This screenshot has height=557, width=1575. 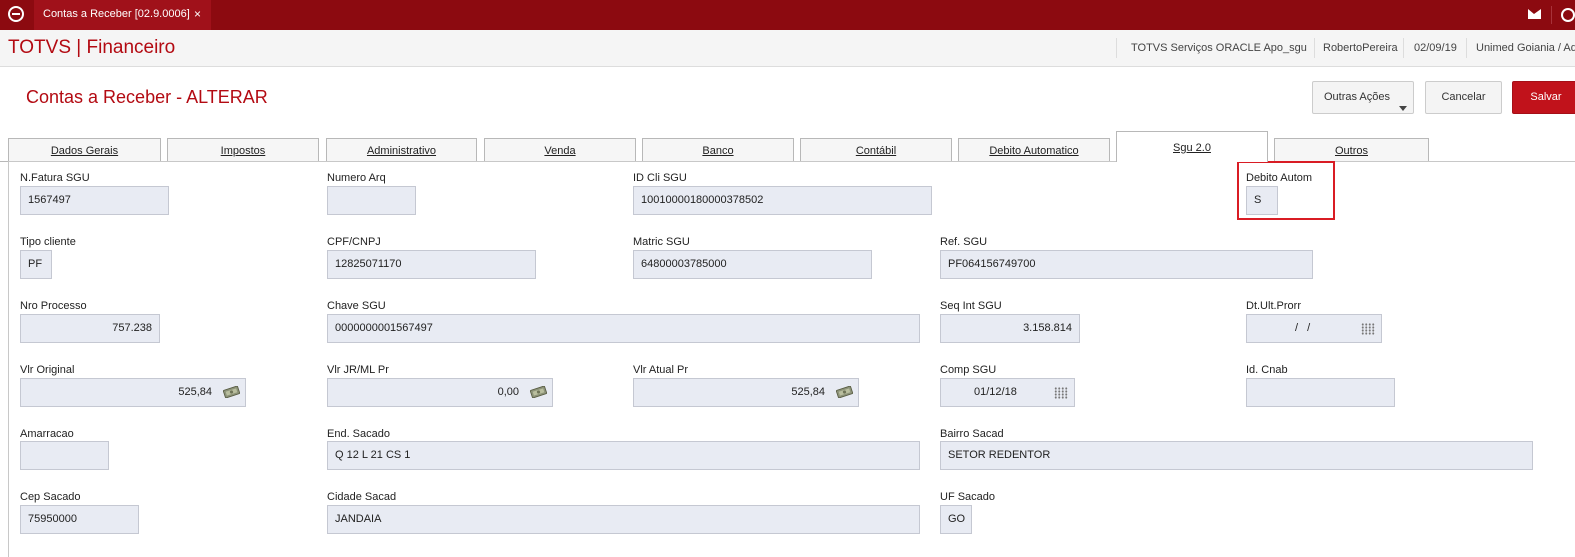 I want to click on uf-sacado-field: GO, so click(x=956, y=519).